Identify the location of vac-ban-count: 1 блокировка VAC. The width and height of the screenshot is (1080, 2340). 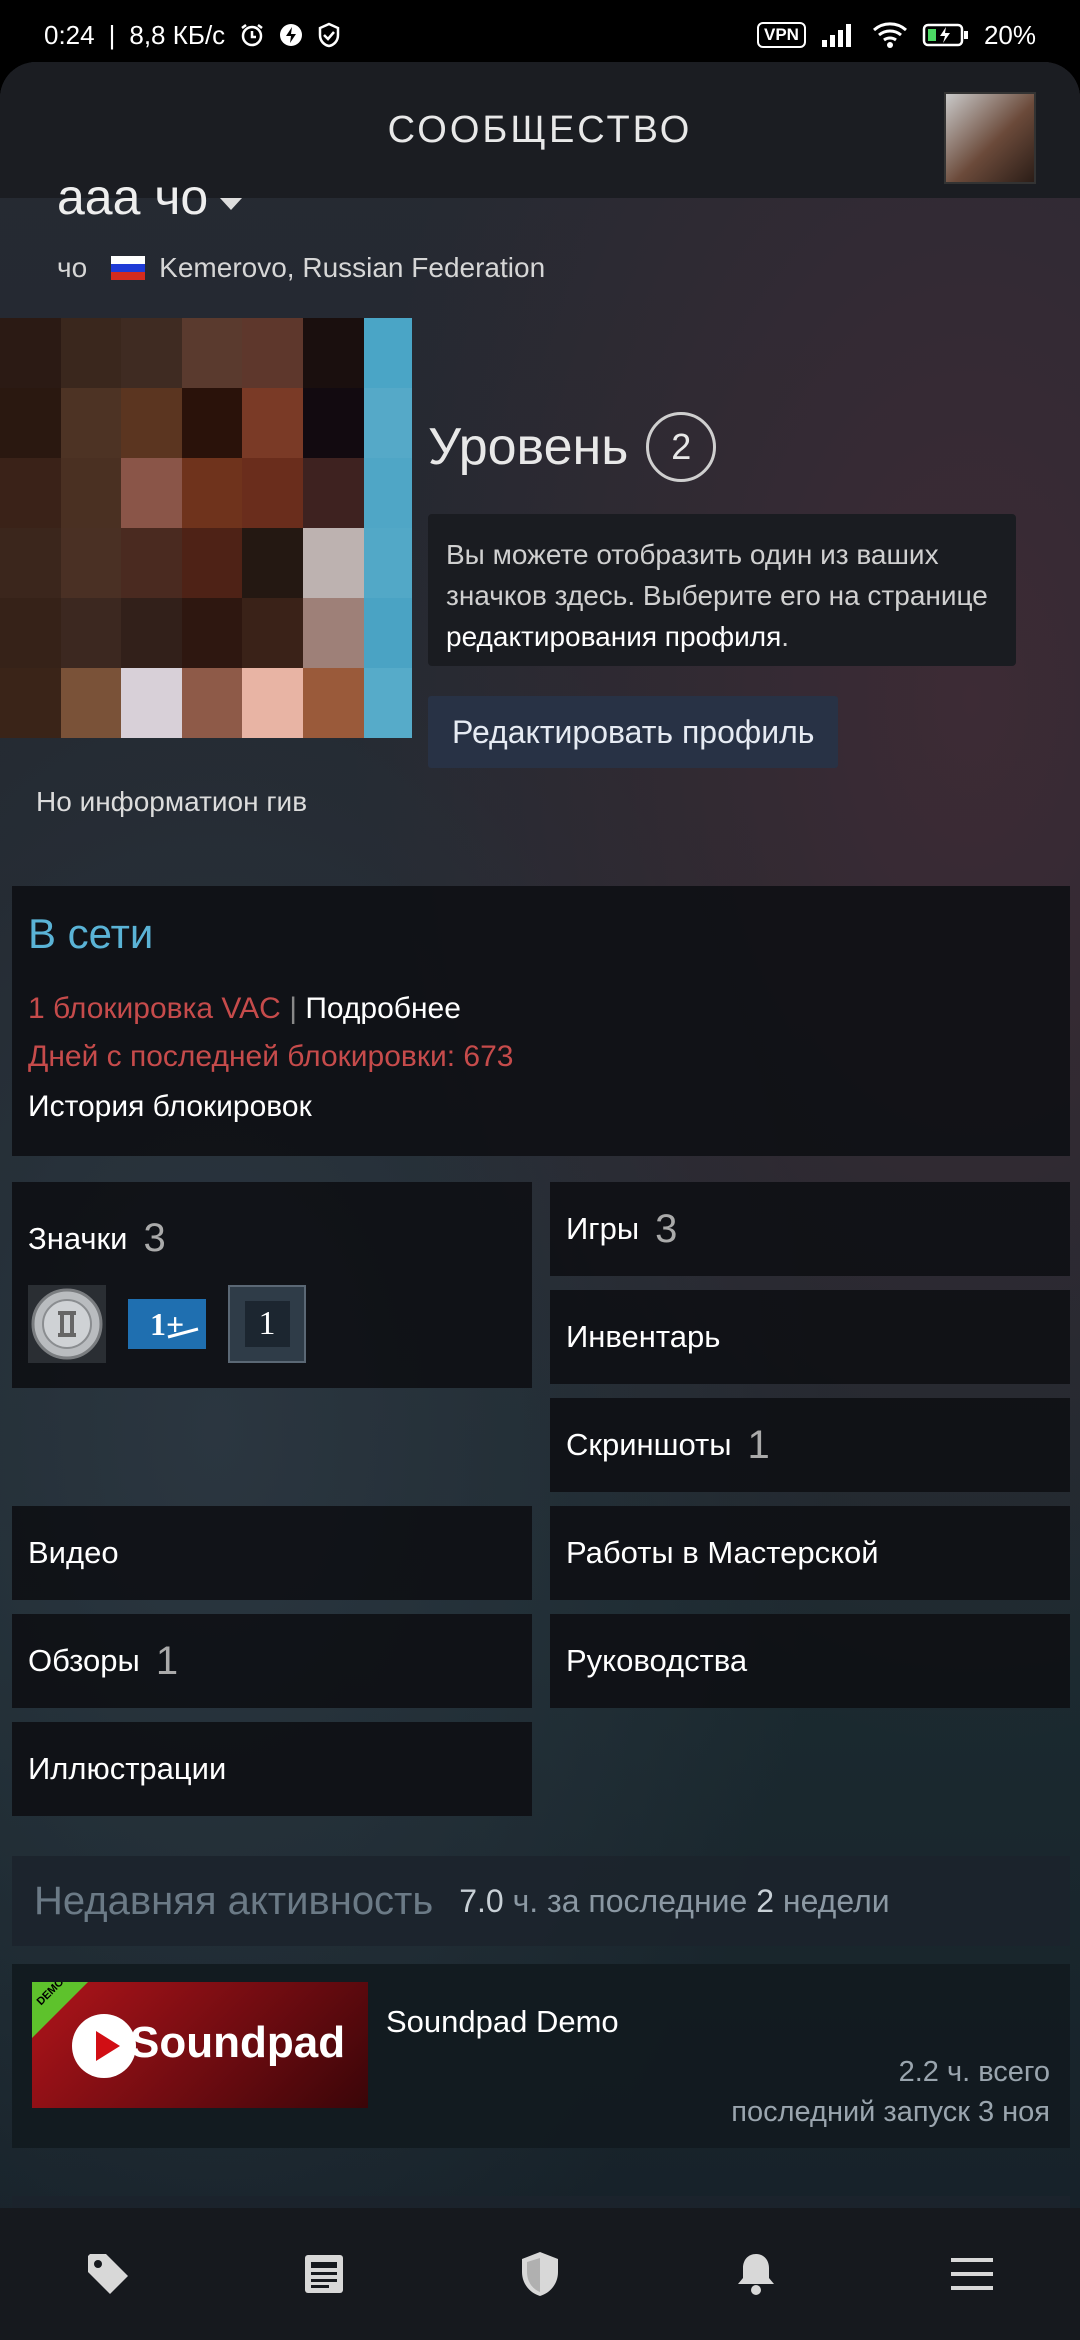
(154, 1008).